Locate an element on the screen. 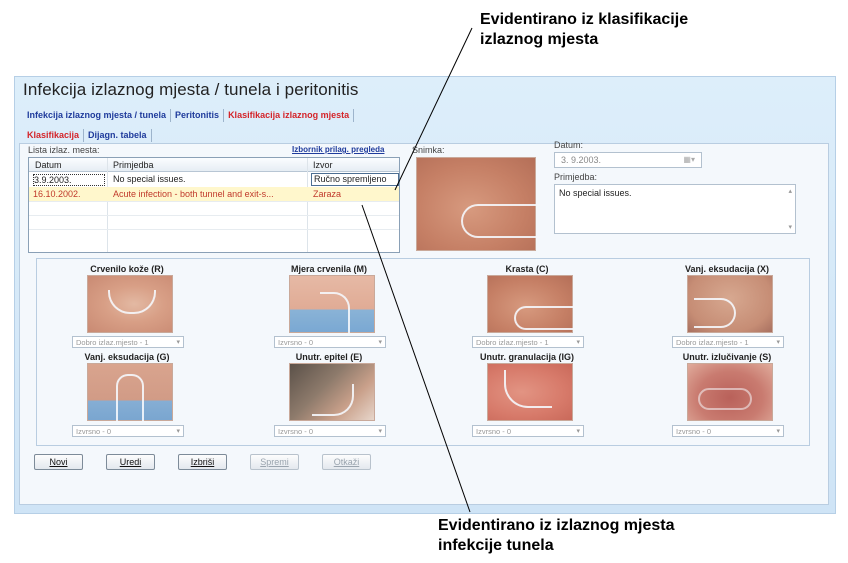 The height and width of the screenshot is (563, 848). sub-tabs: Klasifikacija Dijagn. tabela is located at coordinates (87, 135).